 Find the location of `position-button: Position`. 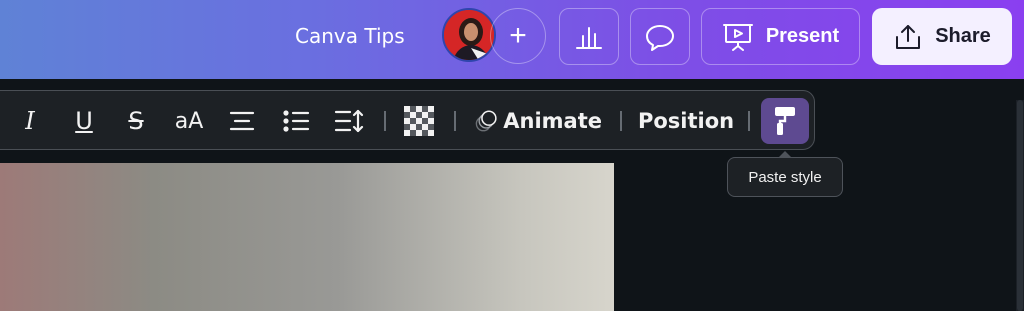

position-button: Position is located at coordinates (686, 121).